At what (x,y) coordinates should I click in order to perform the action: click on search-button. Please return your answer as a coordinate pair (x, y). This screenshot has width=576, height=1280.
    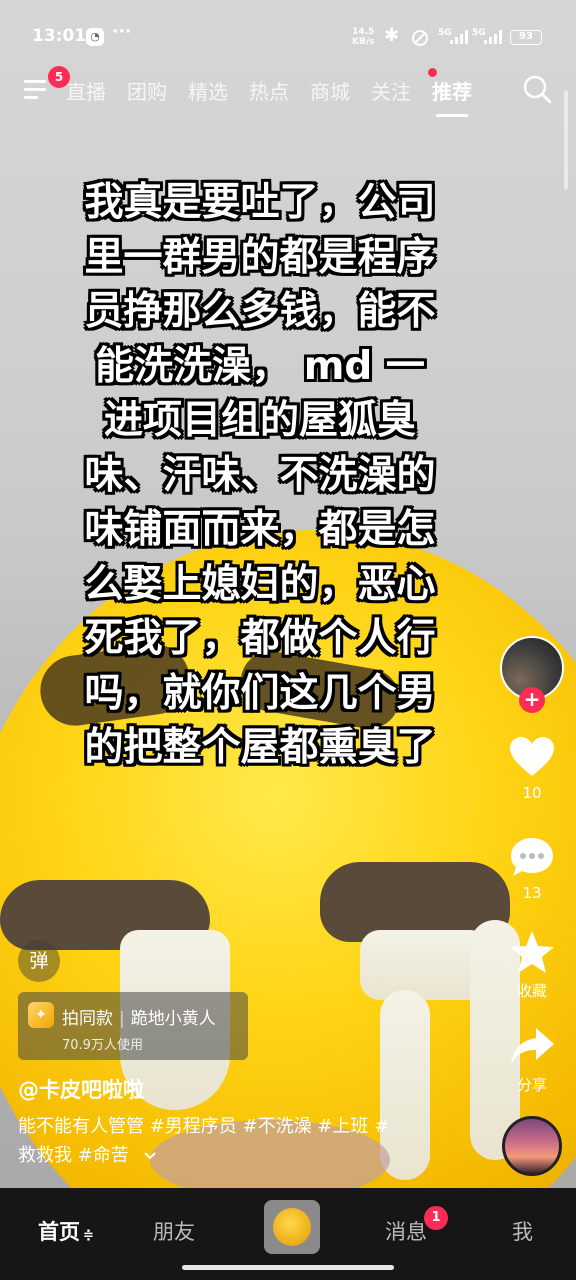
    Looking at the image, I should click on (537, 89).